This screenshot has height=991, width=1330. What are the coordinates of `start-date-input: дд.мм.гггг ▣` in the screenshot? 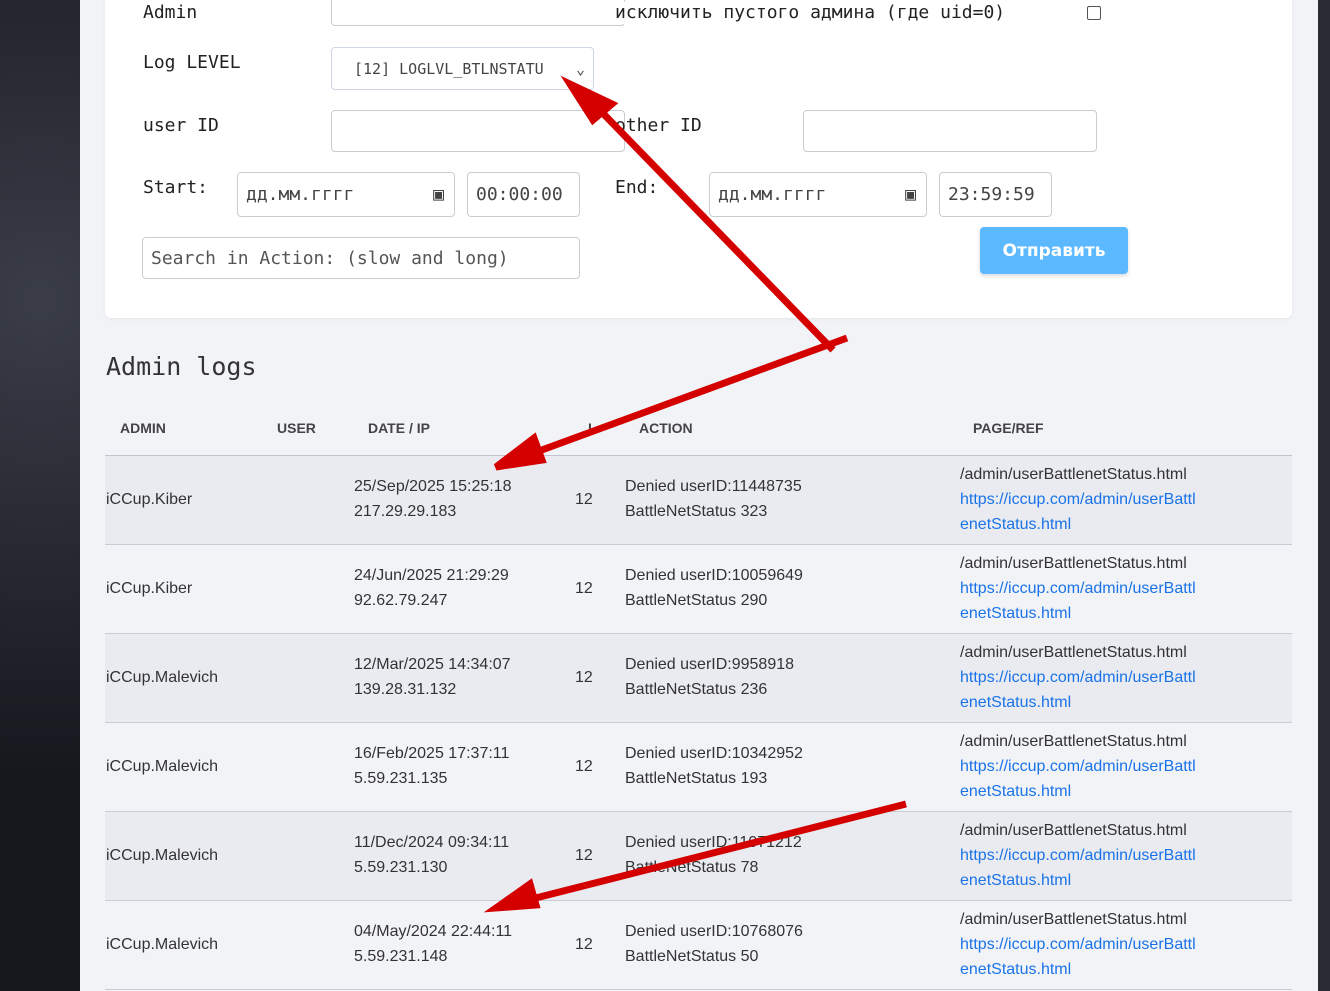 It's located at (346, 194).